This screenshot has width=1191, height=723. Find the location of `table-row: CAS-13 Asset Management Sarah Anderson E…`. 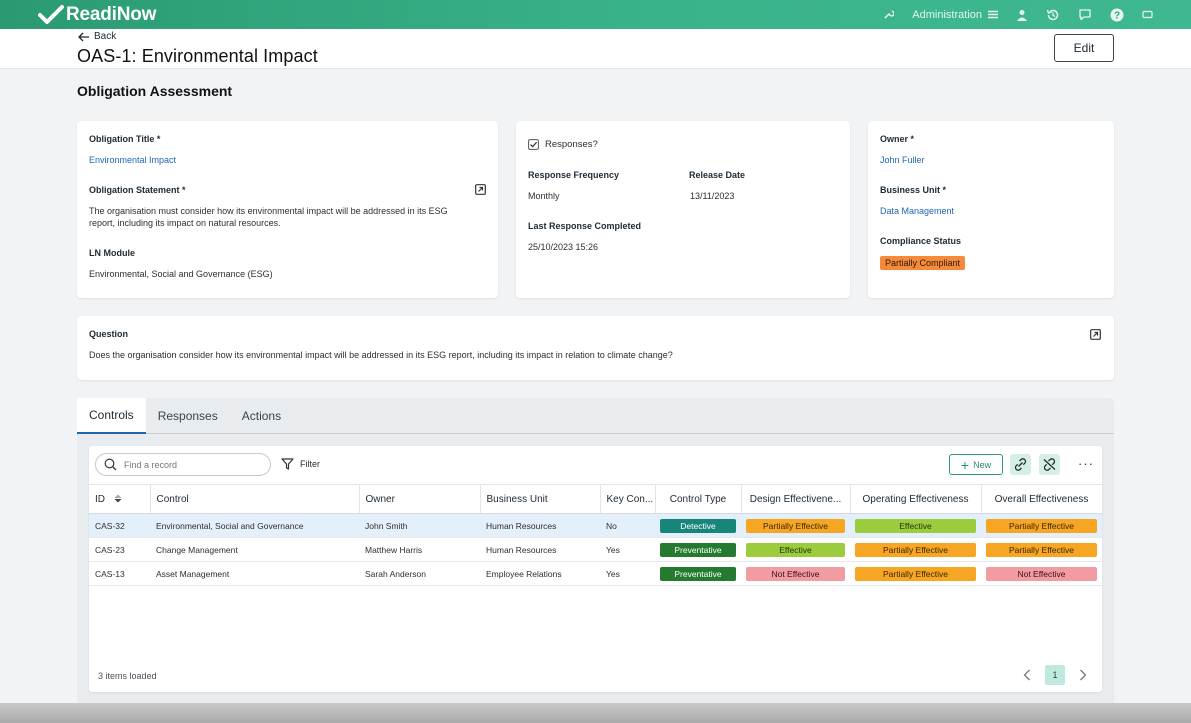

table-row: CAS-13 Asset Management Sarah Anderson E… is located at coordinates (595, 573).